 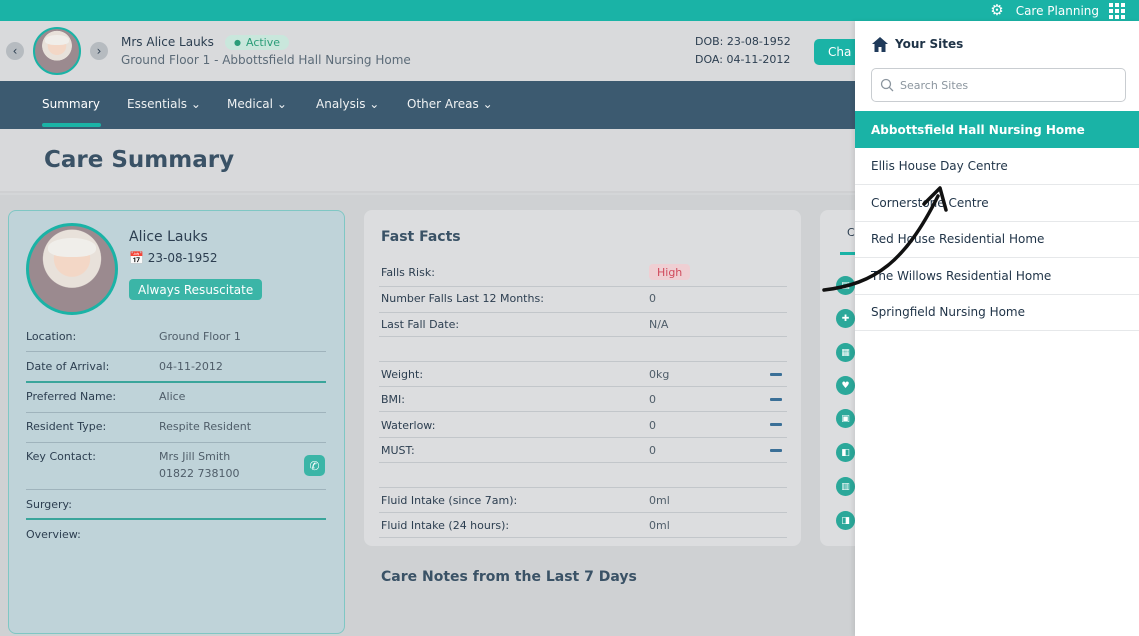 What do you see at coordinates (57, 51) in the screenshot?
I see `avatar` at bounding box center [57, 51].